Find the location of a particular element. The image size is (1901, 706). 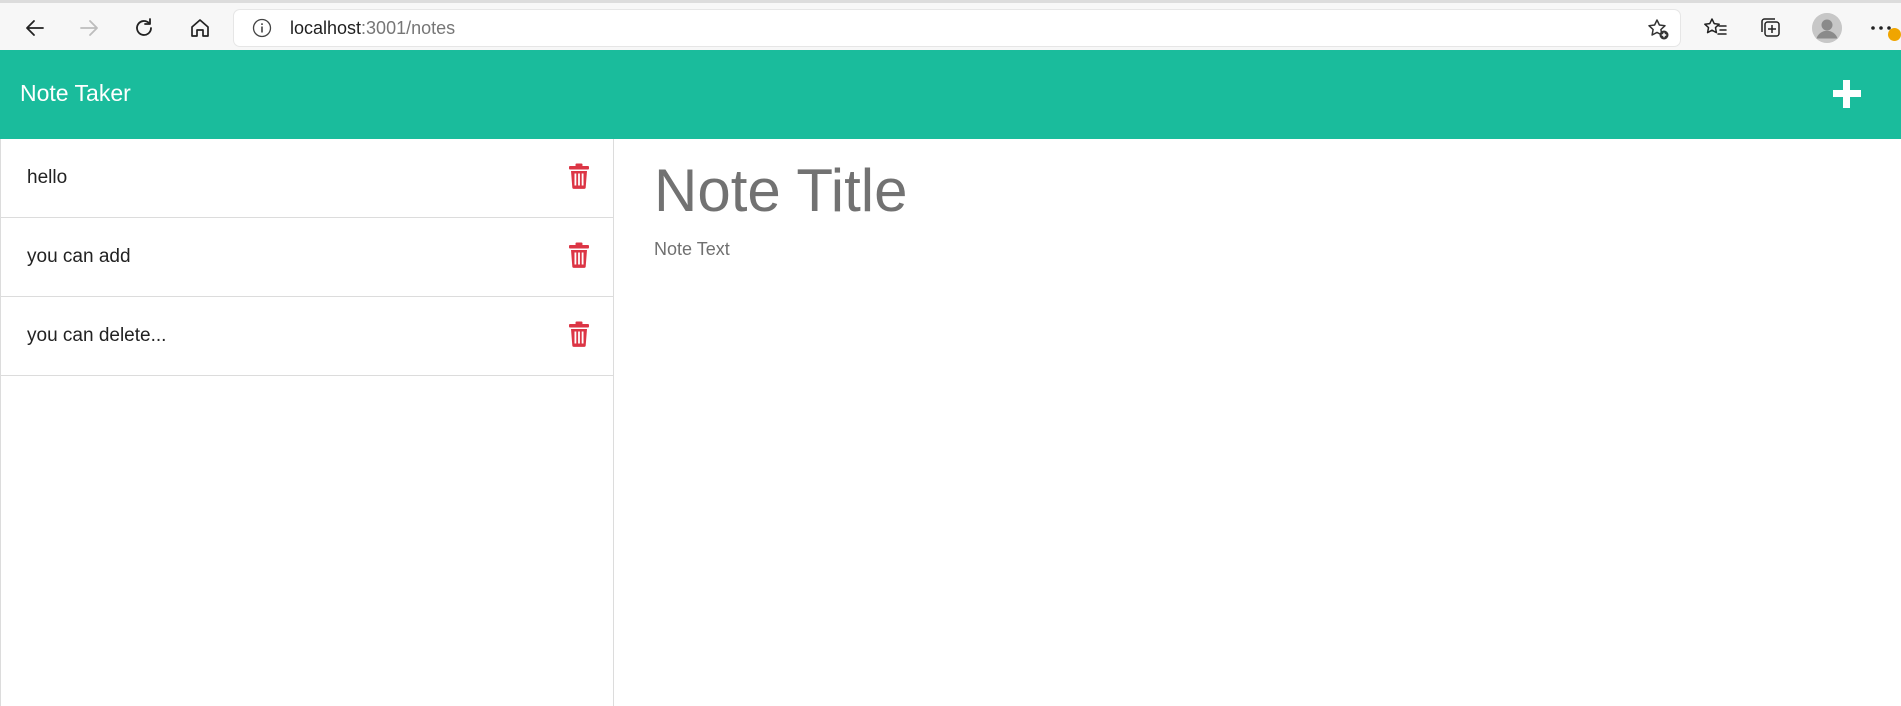

forward-icon is located at coordinates (89, 28).